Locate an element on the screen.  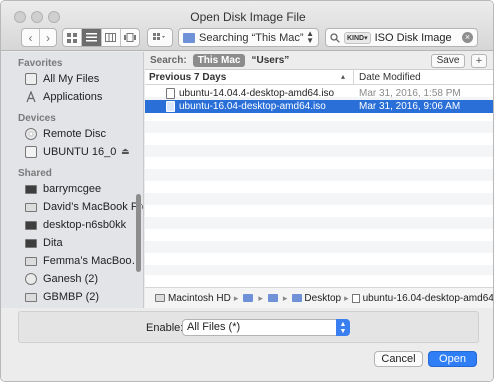
back-button: ‹ is located at coordinates (30, 37).